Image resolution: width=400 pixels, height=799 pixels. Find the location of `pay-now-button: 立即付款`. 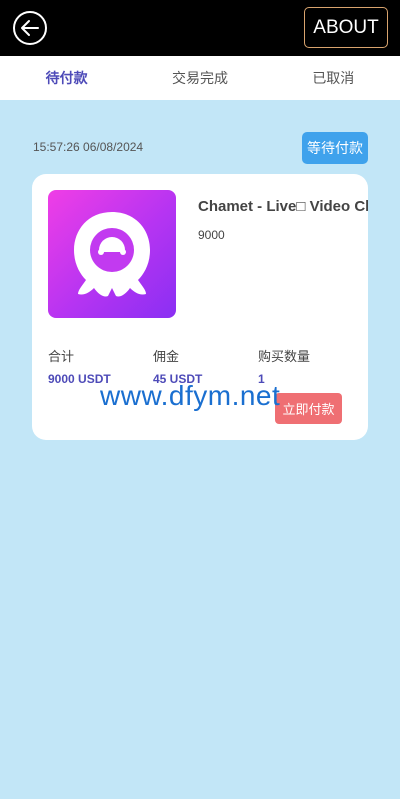

pay-now-button: 立即付款 is located at coordinates (308, 408).